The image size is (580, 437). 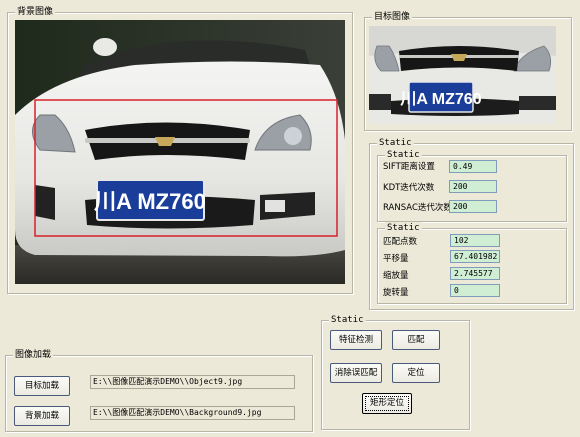 What do you see at coordinates (396, 276) in the screenshot?
I see `scale-label: 缩放量` at bounding box center [396, 276].